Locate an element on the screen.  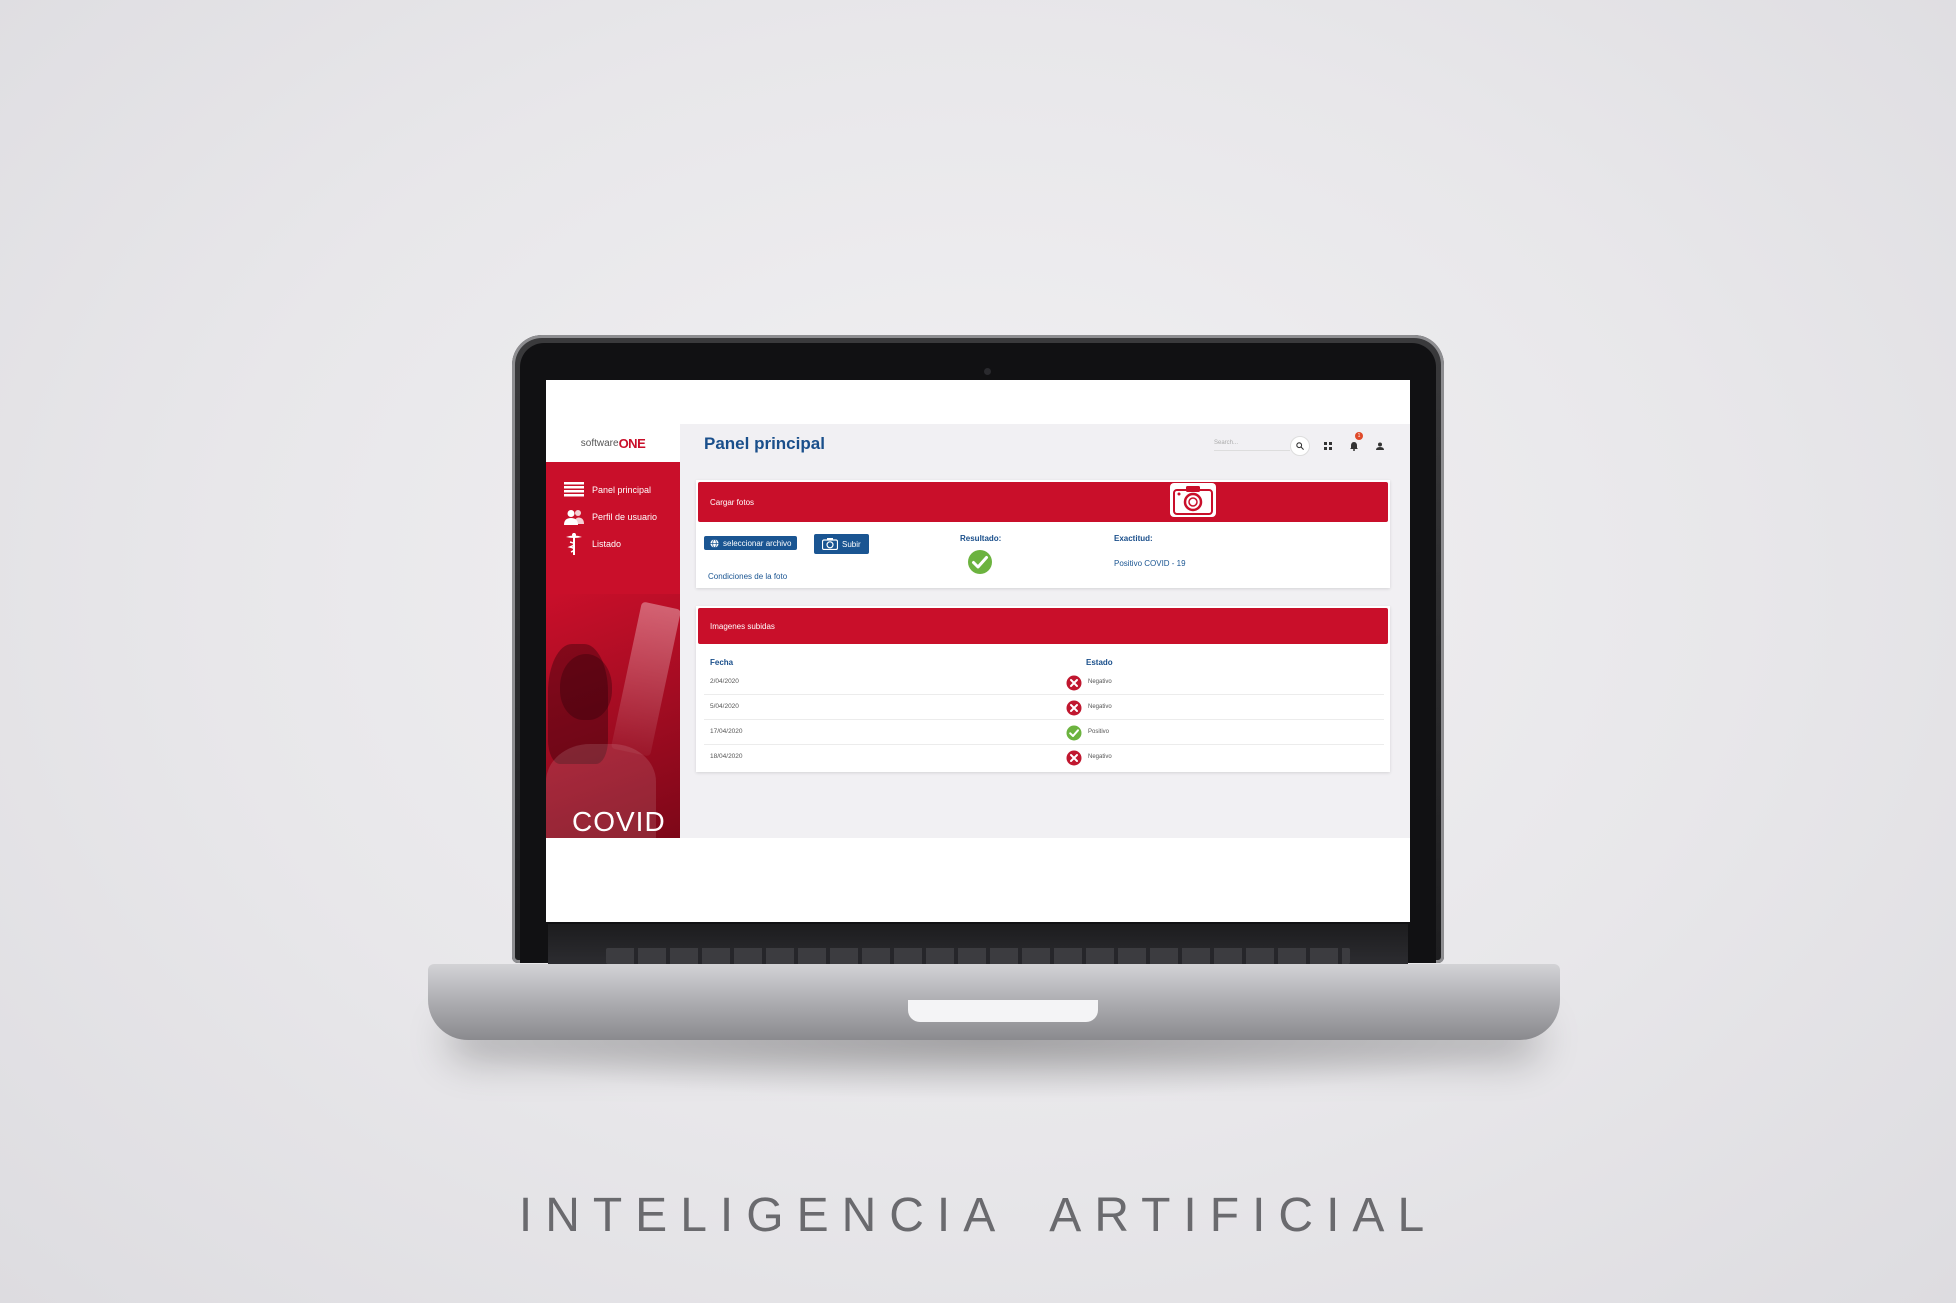
webcam is located at coordinates (987, 371).